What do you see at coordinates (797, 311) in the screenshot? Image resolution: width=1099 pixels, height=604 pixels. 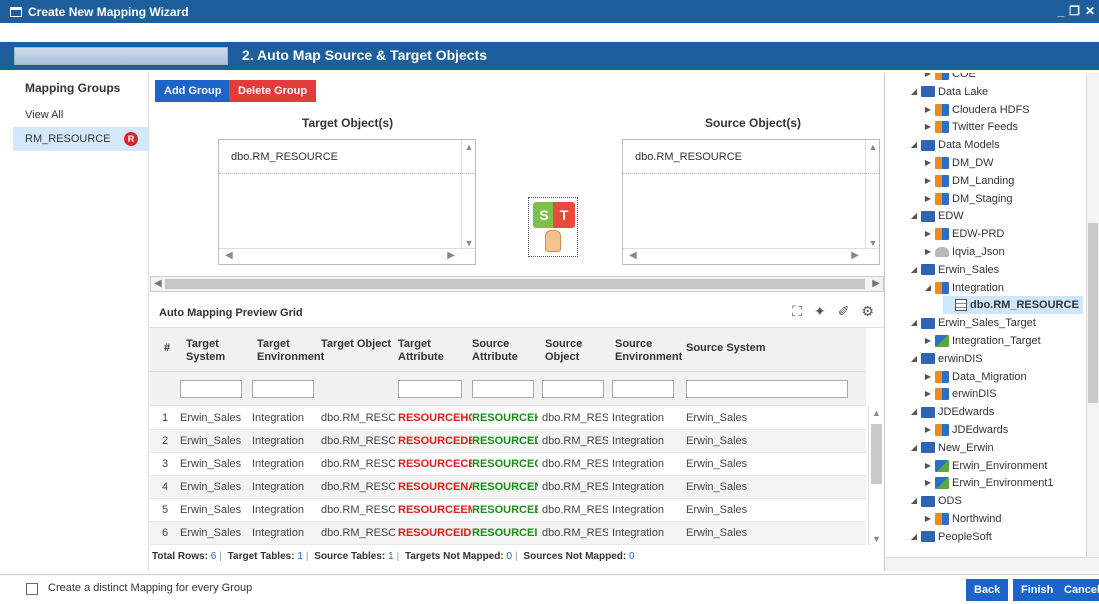 I see `expand-icon: ⛶` at bounding box center [797, 311].